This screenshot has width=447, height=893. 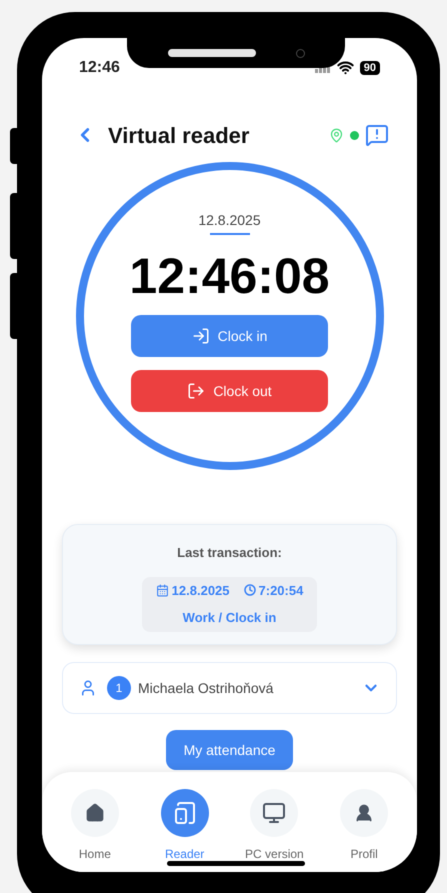 What do you see at coordinates (250, 590) in the screenshot?
I see `clock-icon` at bounding box center [250, 590].